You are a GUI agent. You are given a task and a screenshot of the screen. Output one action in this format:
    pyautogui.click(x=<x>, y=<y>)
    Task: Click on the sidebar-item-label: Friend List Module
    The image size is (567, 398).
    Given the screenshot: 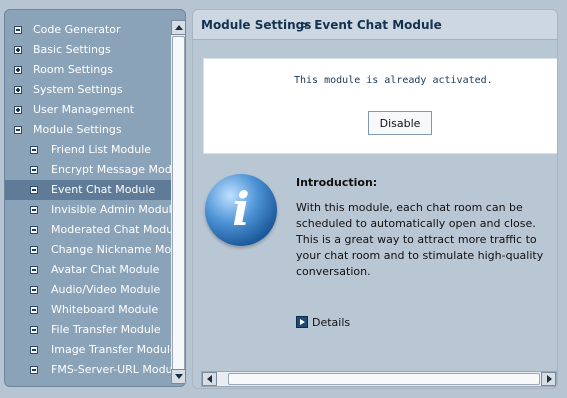 What is the action you would take?
    pyautogui.click(x=101, y=149)
    